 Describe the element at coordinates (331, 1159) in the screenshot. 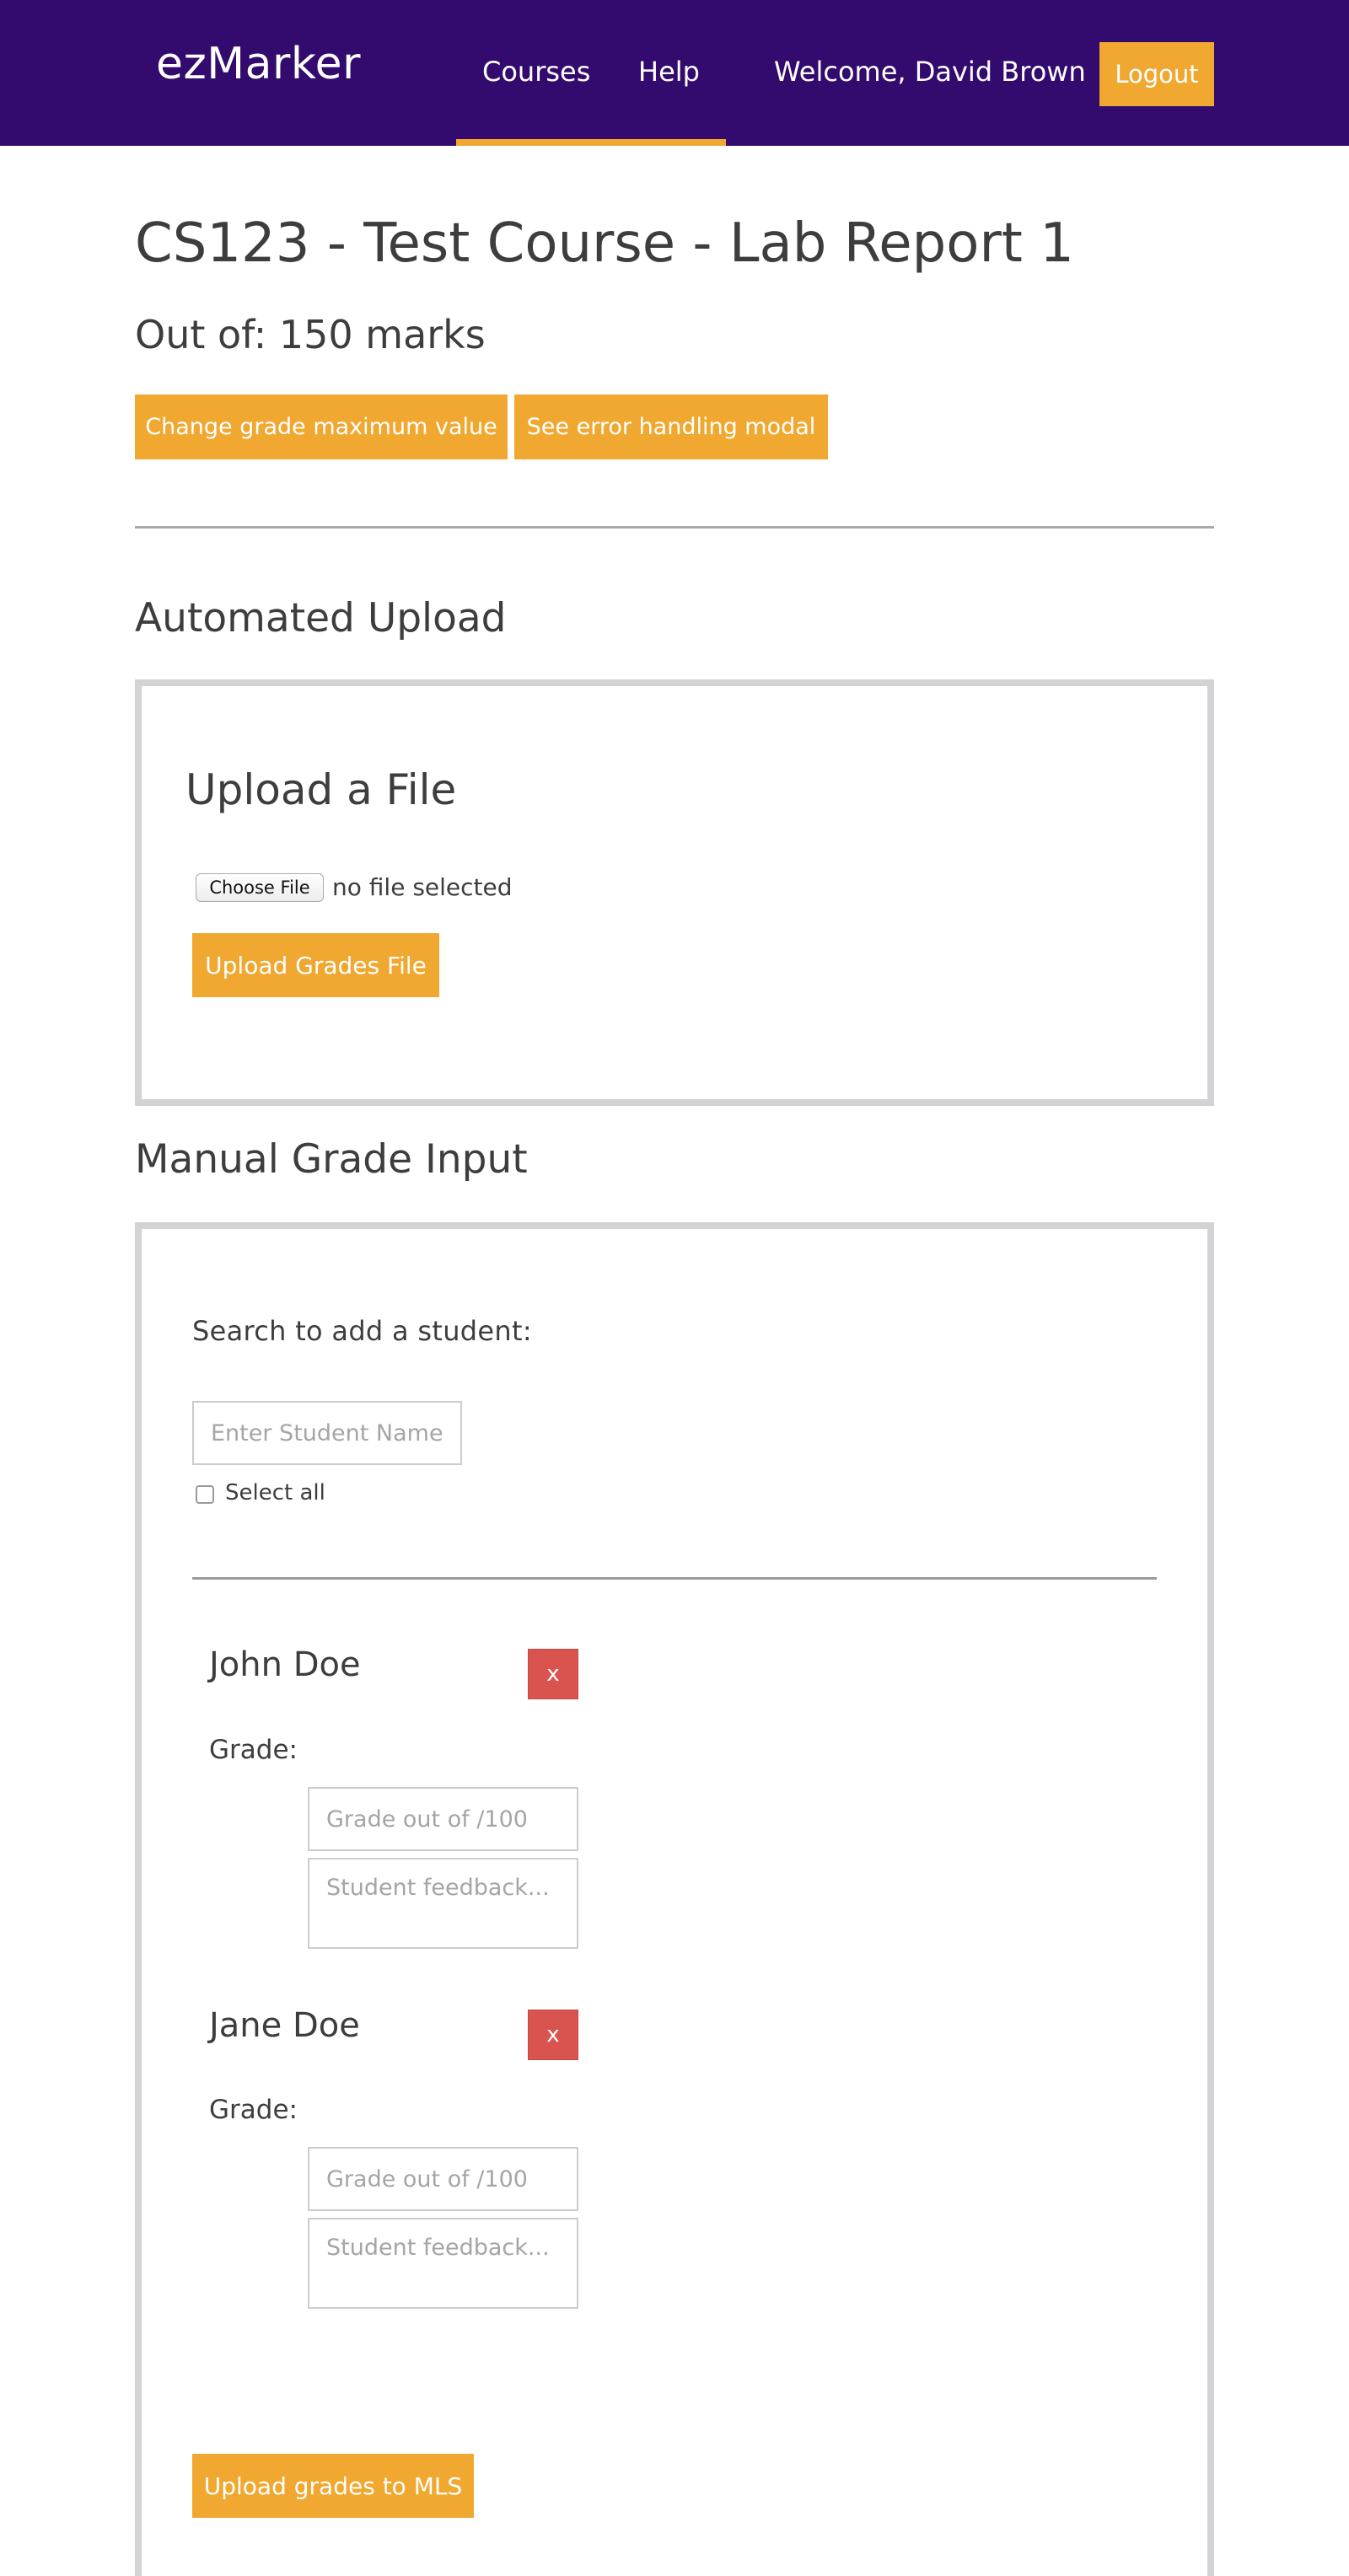

I see `manual-grade-input-heading: Manual Grade Input` at that location.